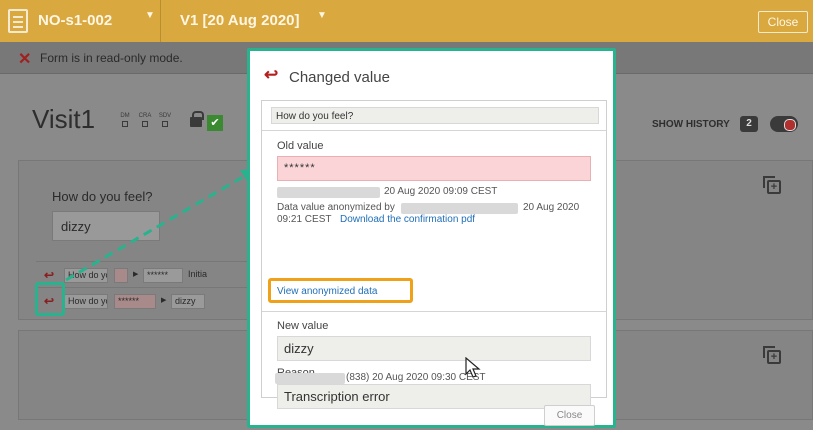  Describe the element at coordinates (340, 290) in the screenshot. I see `view-anonymized-data-link: View anonymized data` at that location.